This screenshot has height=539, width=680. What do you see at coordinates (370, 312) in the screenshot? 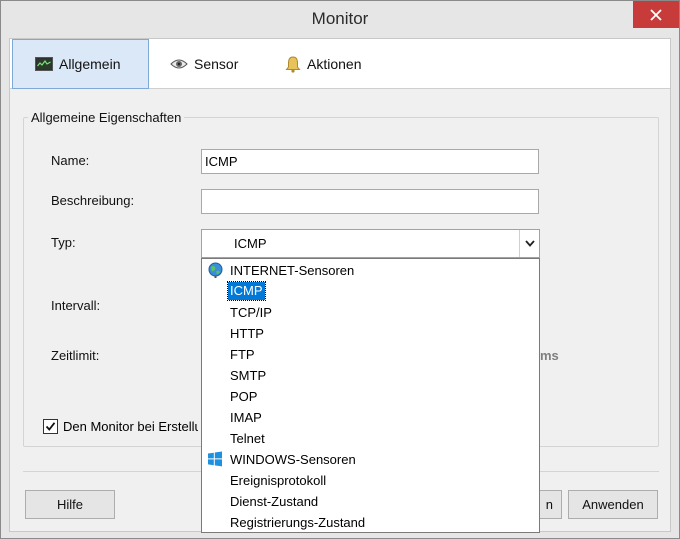
I see `dropdown-item-tcpip: TCP/IP` at bounding box center [370, 312].